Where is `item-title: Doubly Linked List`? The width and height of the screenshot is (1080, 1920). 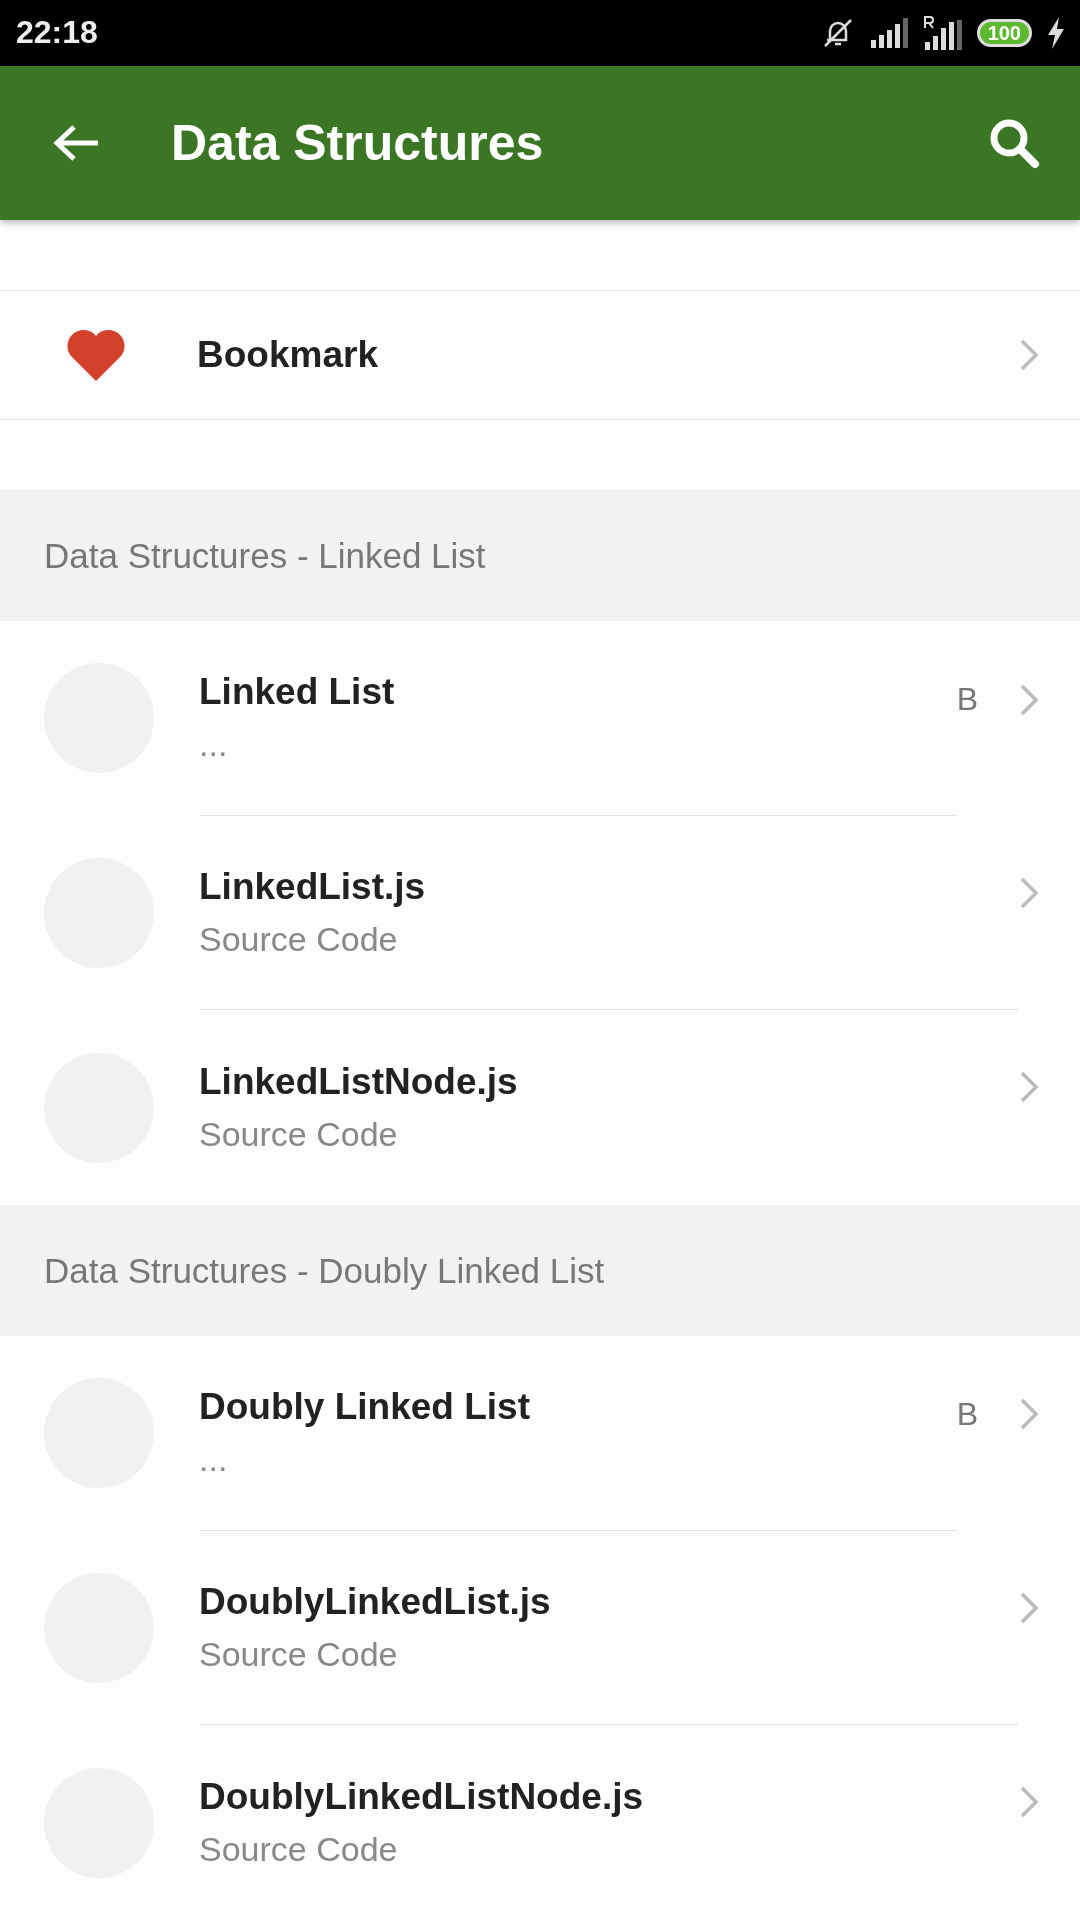
item-title: Doubly Linked List is located at coordinates (365, 1407).